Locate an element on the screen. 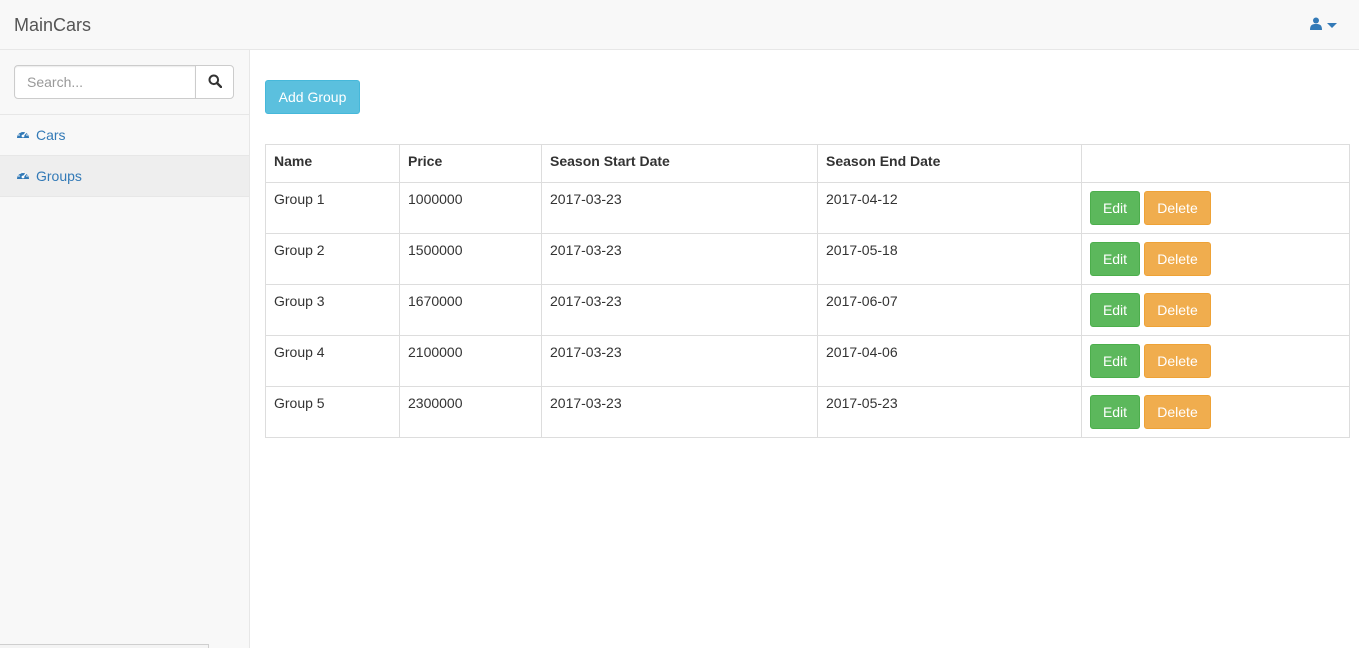  cell-name: Group 5 is located at coordinates (332, 412).